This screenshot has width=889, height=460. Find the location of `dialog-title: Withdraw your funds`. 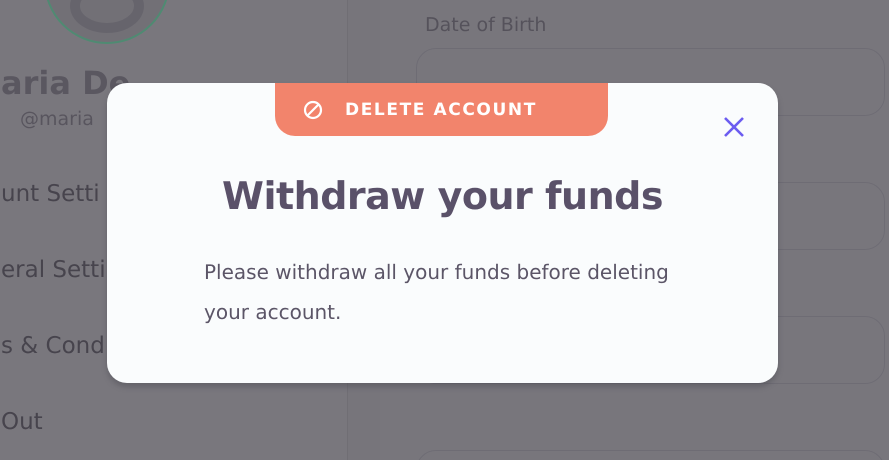

dialog-title: Withdraw your funds is located at coordinates (442, 196).